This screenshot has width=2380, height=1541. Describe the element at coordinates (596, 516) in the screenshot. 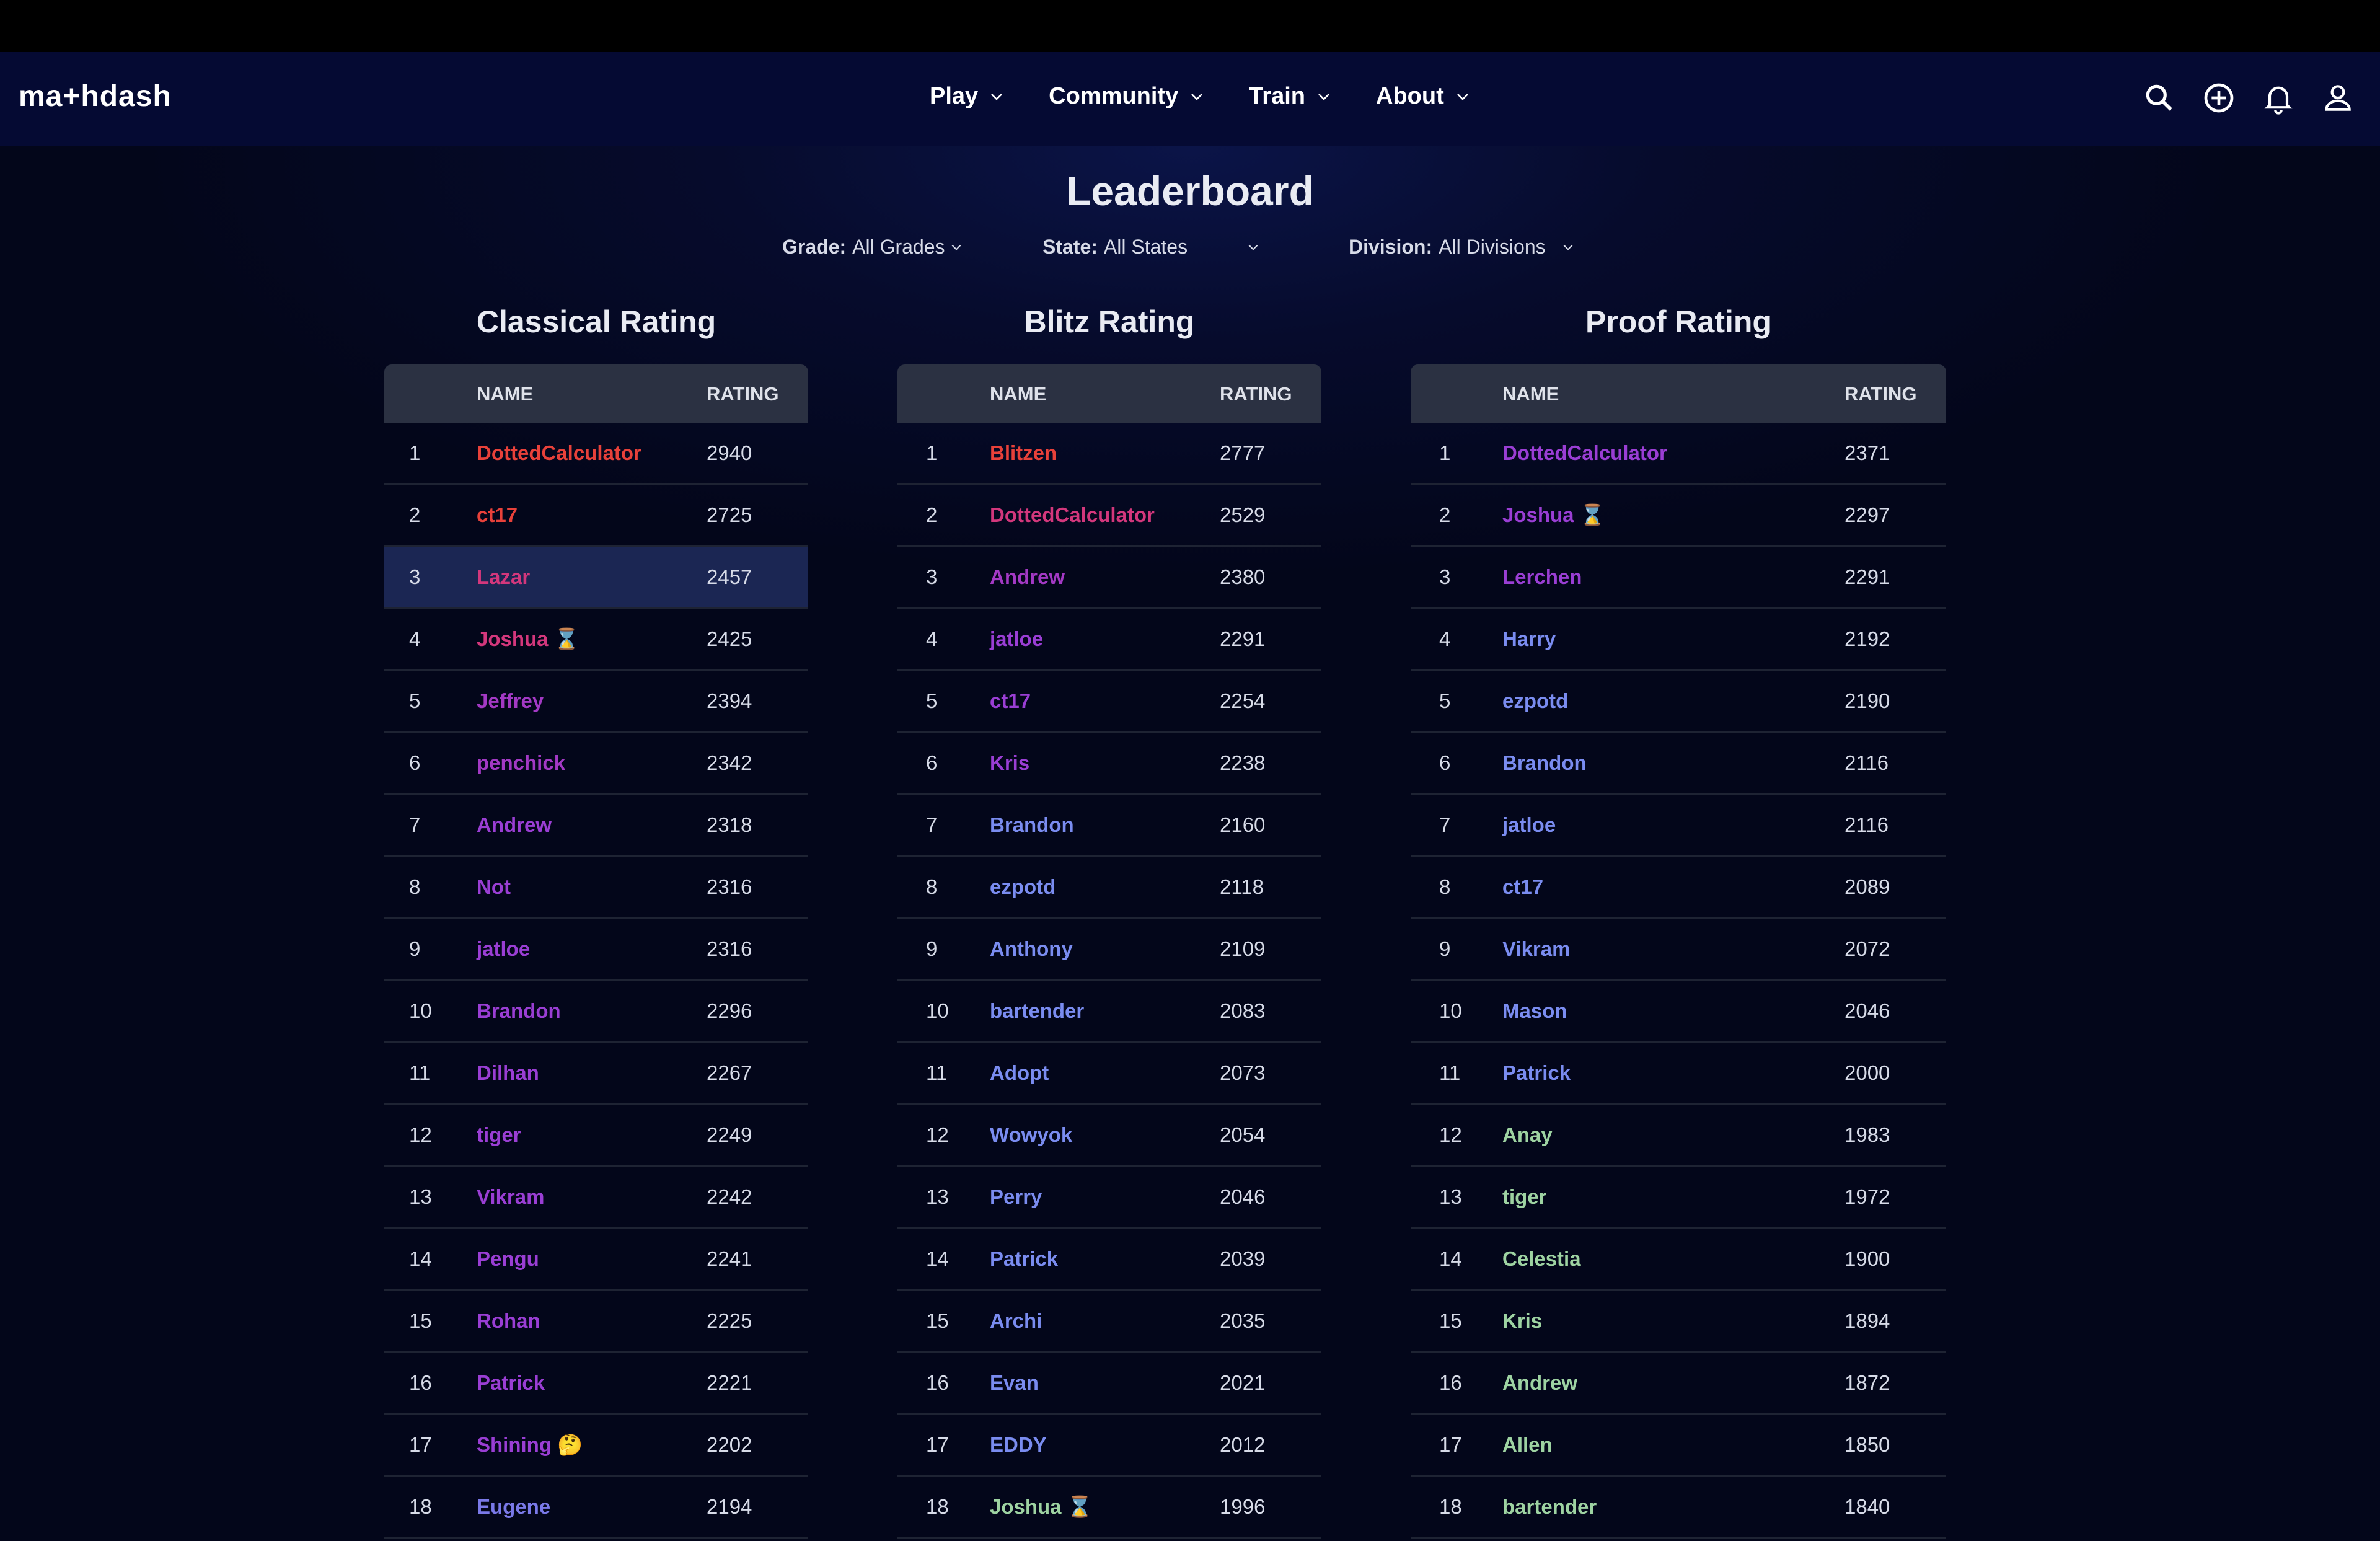

I see `table-row: 2 ct17 2725` at that location.